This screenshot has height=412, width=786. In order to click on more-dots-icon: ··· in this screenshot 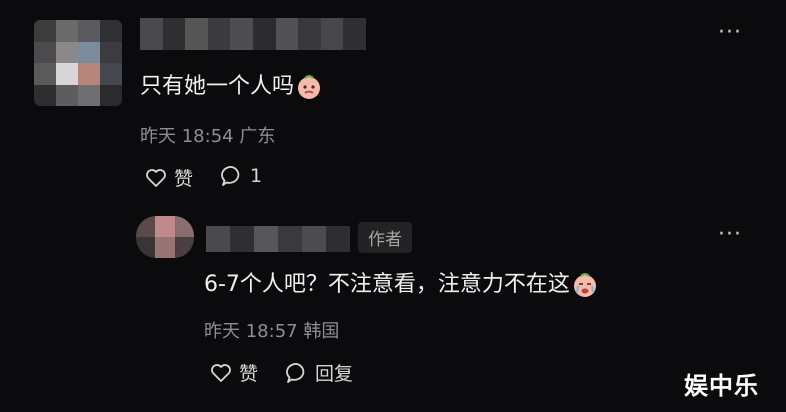, I will do `click(730, 33)`.